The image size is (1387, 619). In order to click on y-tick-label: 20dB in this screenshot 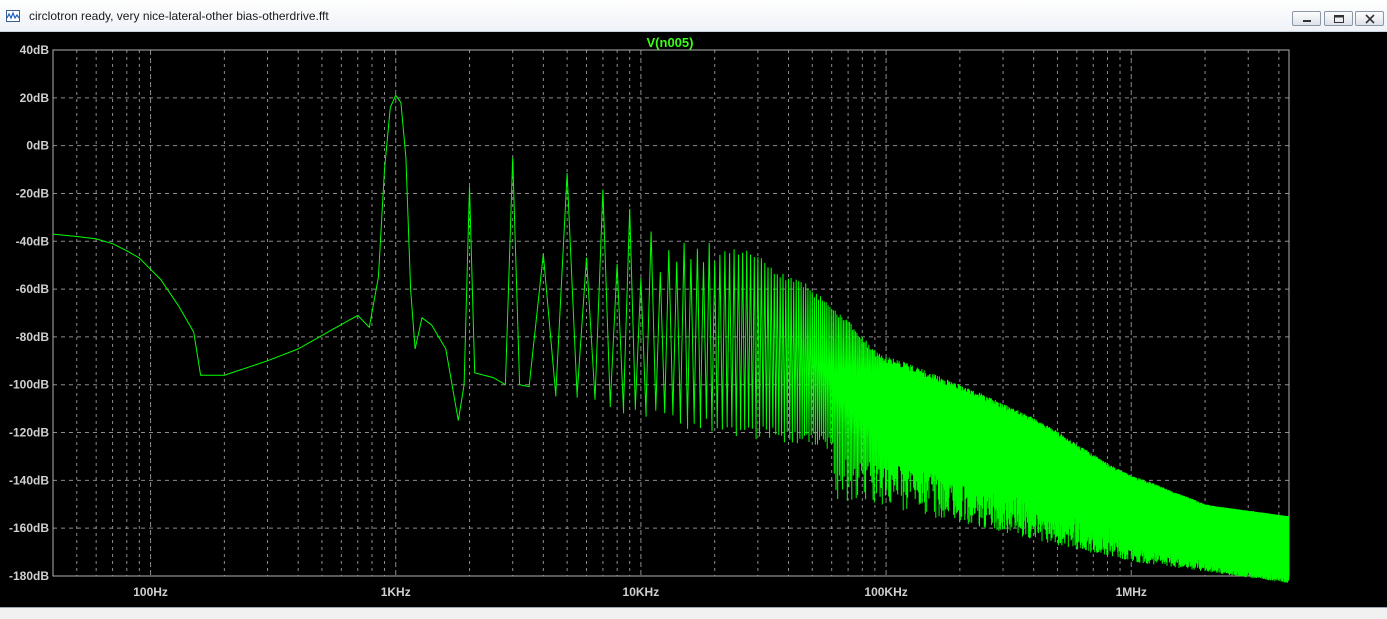, I will do `click(35, 98)`.